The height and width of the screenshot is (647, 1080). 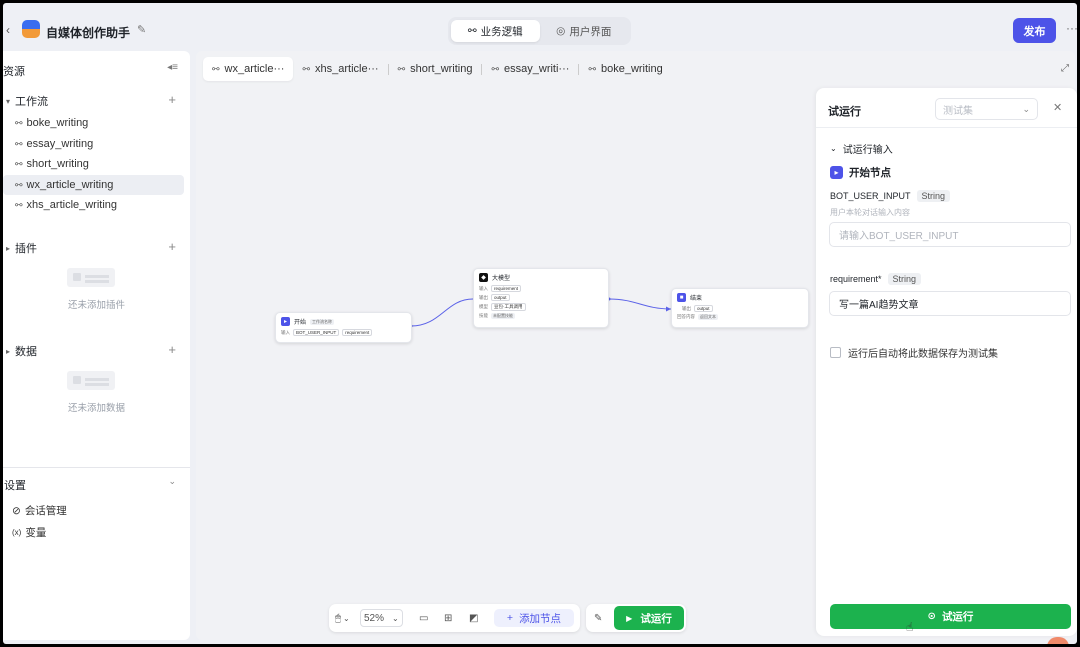 What do you see at coordinates (681, 297) in the screenshot?
I see `end-icon: ■` at bounding box center [681, 297].